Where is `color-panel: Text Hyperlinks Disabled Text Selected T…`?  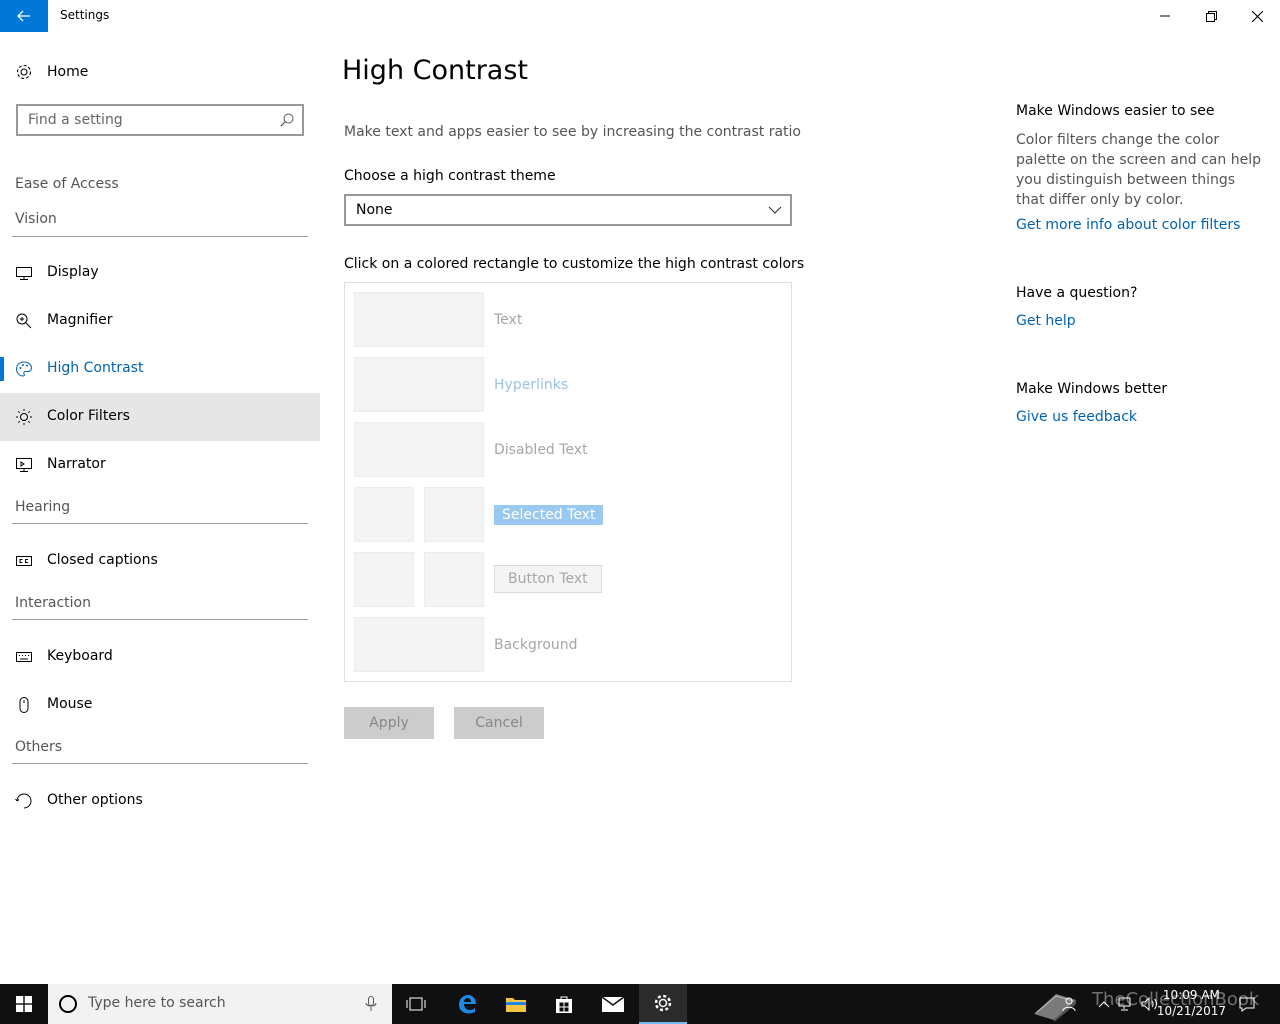 color-panel: Text Hyperlinks Disabled Text Selected T… is located at coordinates (568, 482).